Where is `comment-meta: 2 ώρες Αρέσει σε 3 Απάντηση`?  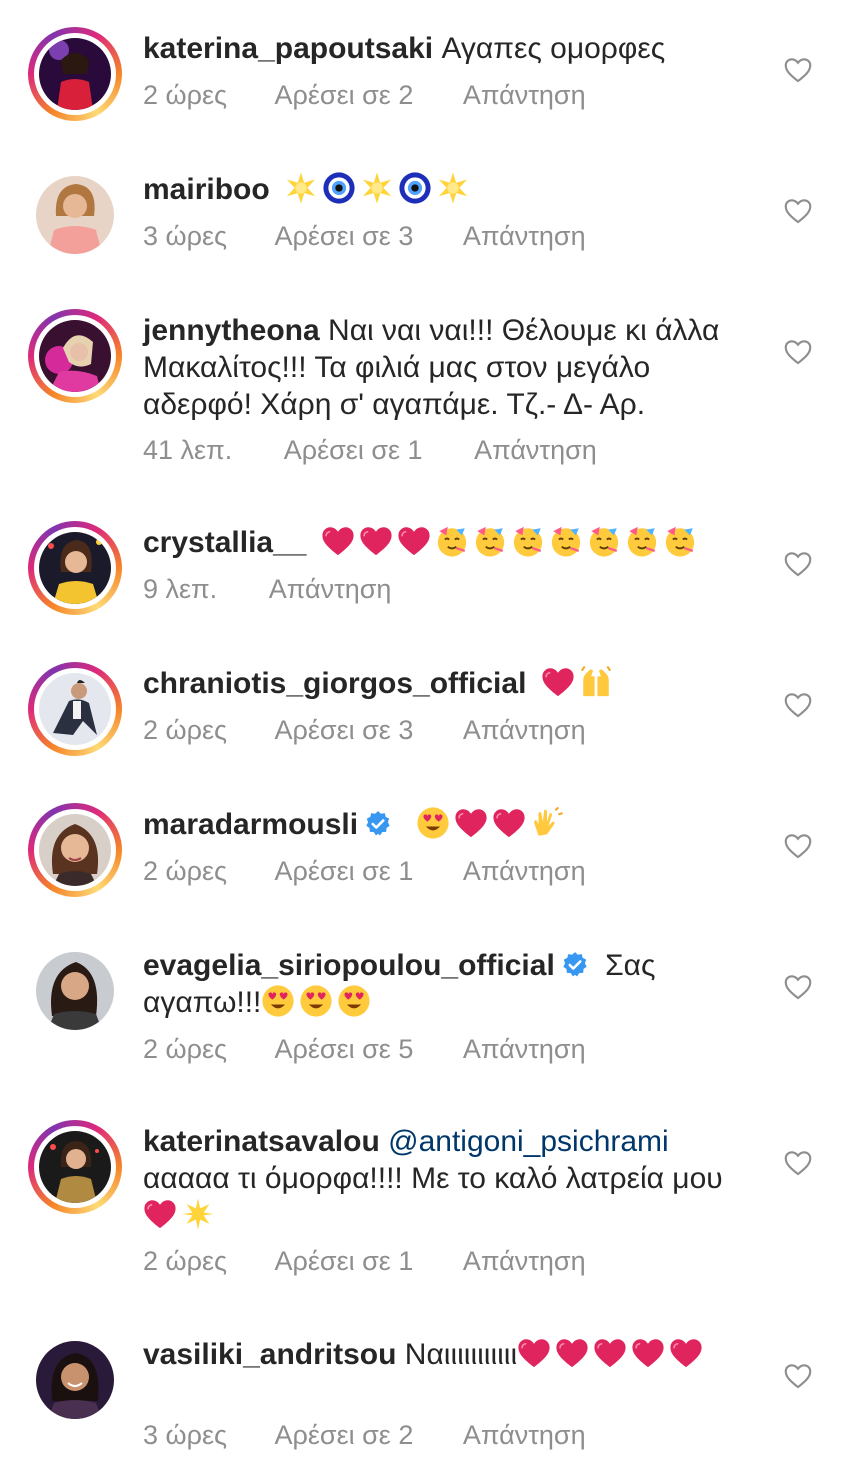
comment-meta: 2 ώρες Αρέσει σε 3 Απάντηση is located at coordinates (364, 730).